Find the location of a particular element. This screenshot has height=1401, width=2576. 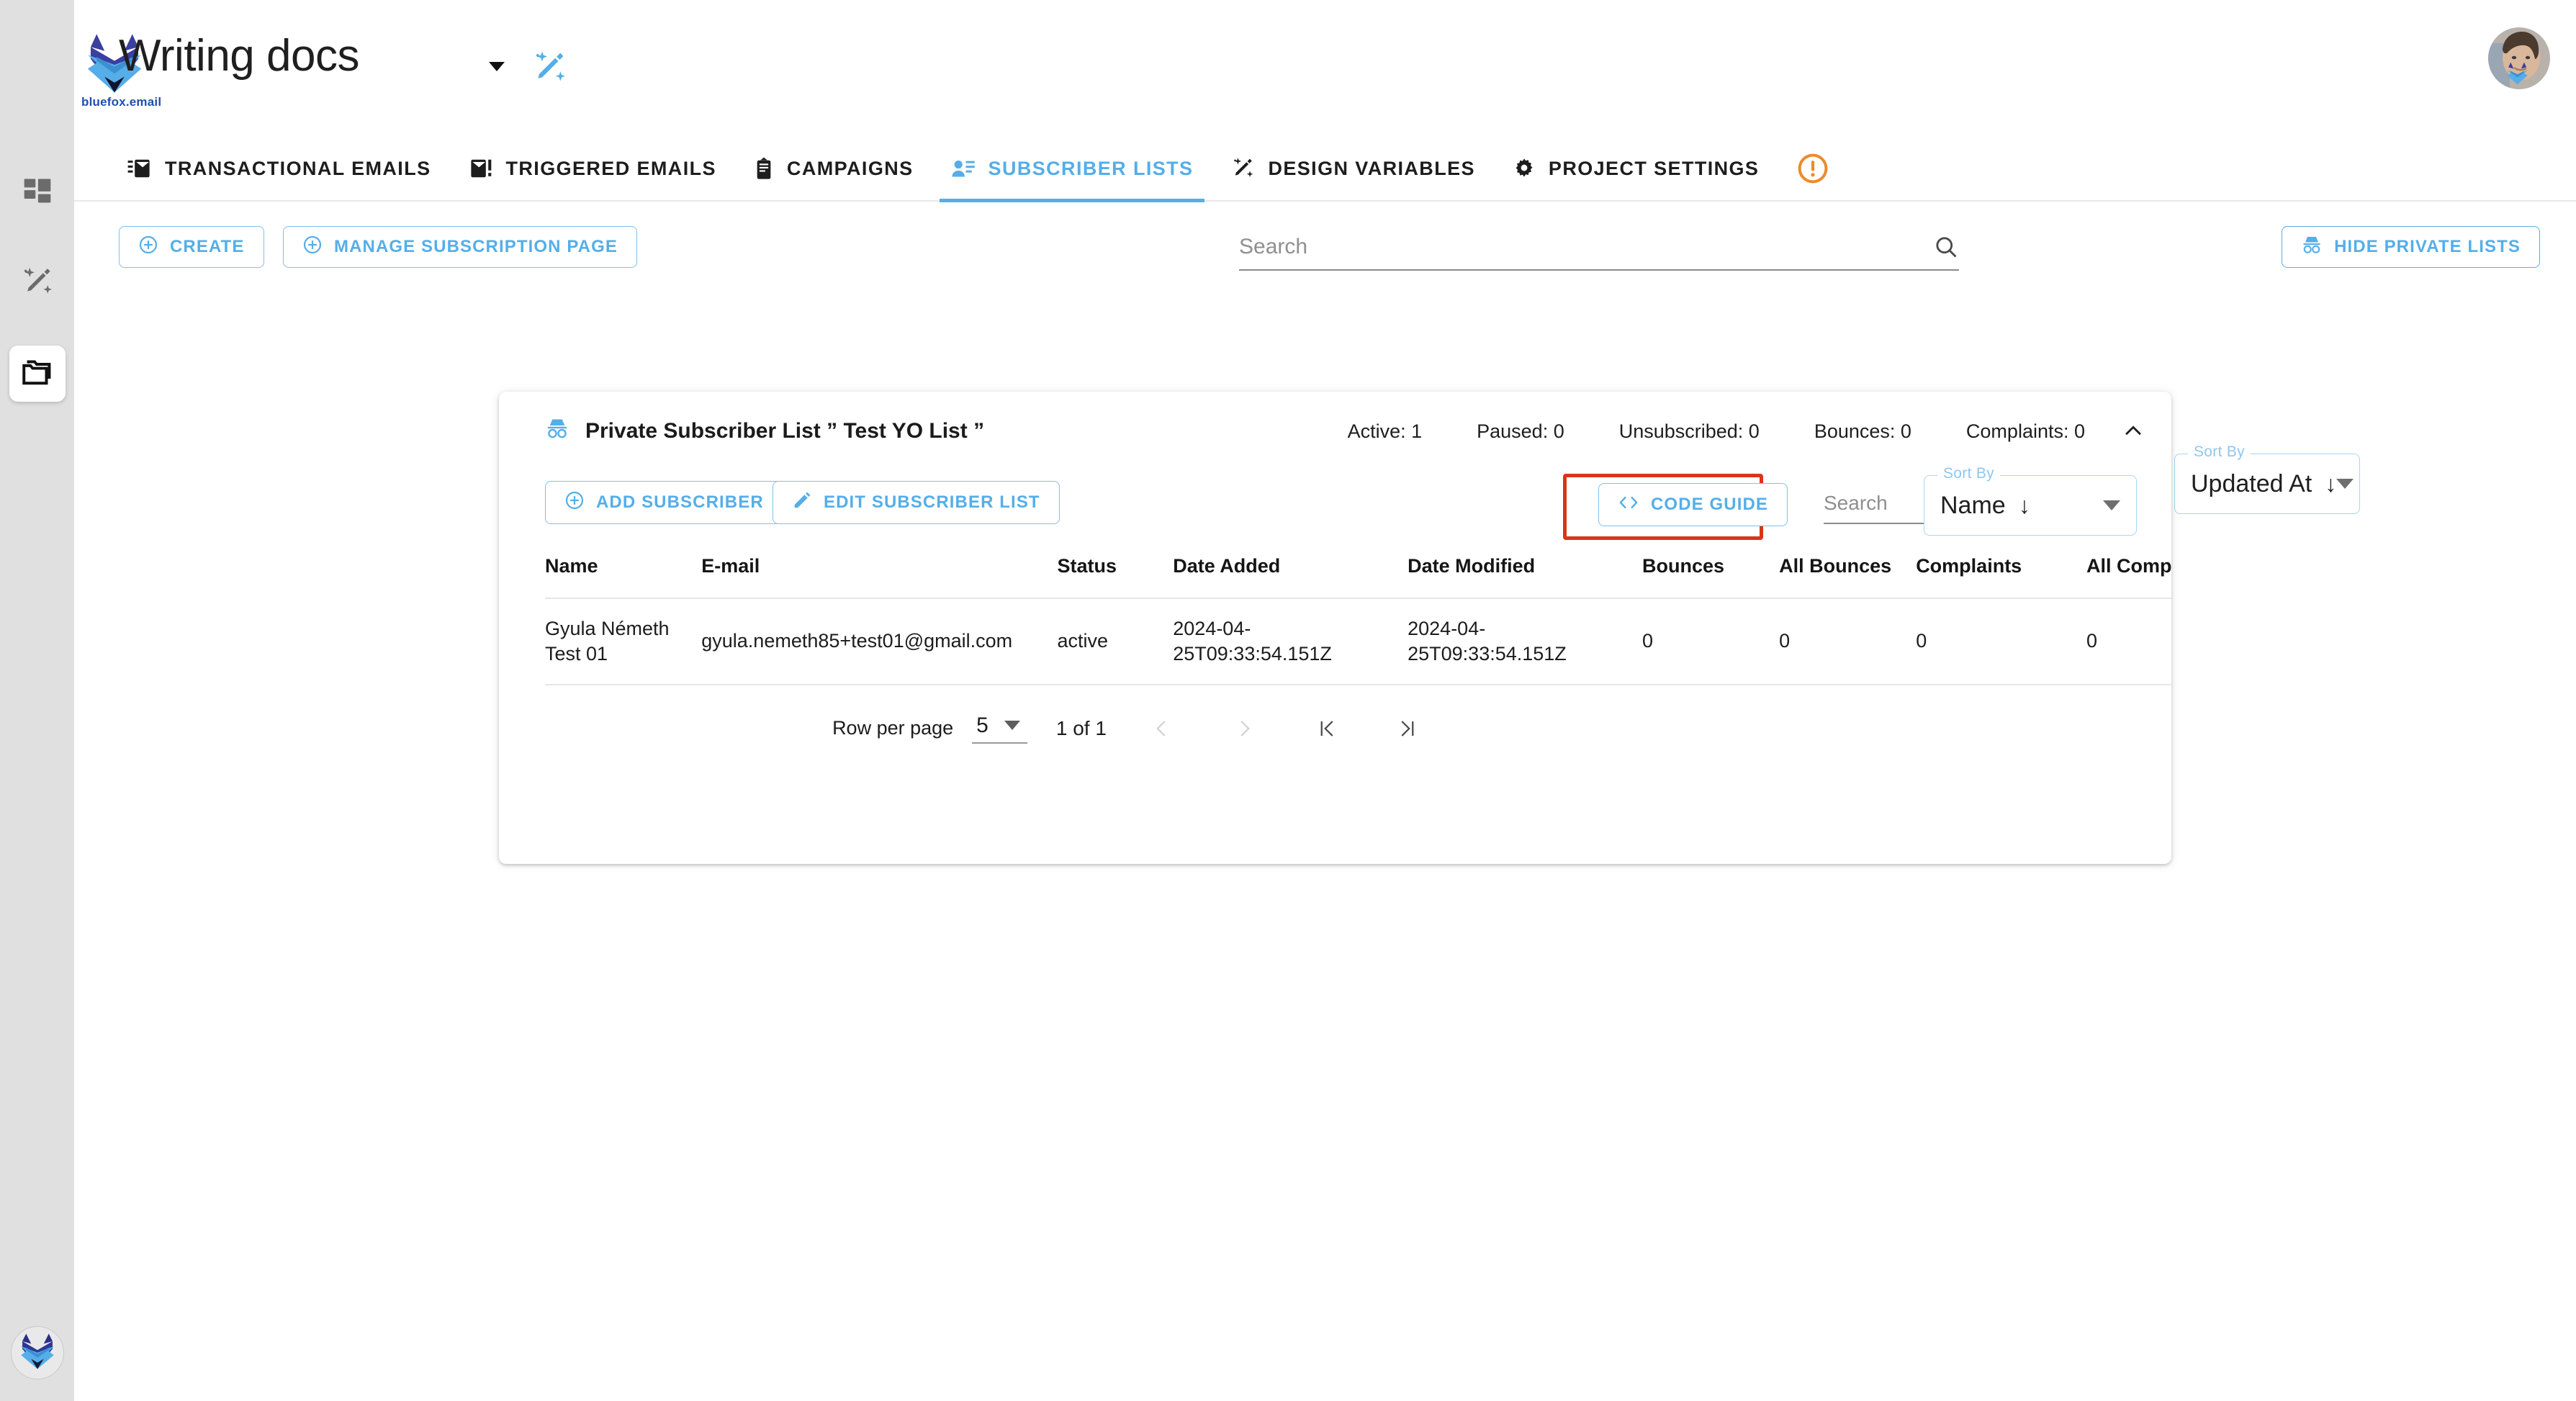

tab-transactional-emails: TRANSACTIONAL EMAILS is located at coordinates (279, 168).